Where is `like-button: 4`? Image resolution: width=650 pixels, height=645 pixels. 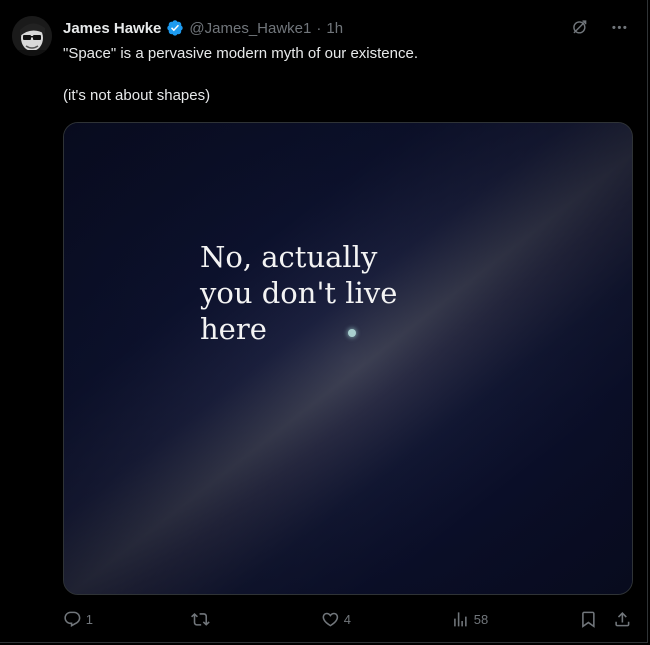 like-button: 4 is located at coordinates (336, 619).